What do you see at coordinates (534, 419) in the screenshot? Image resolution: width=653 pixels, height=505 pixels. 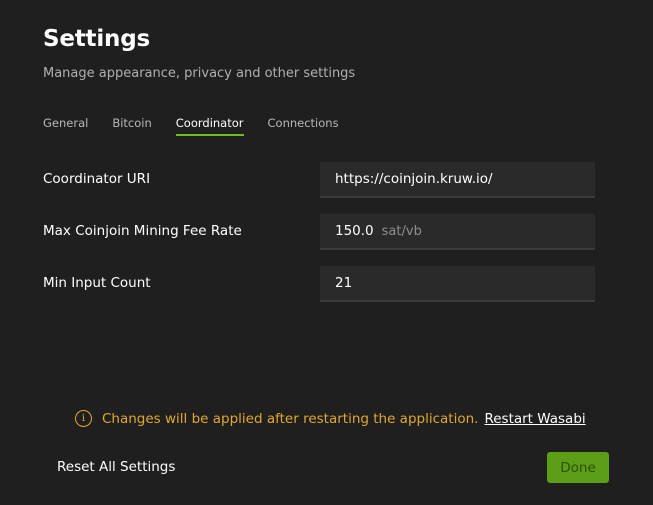 I see `restart-wasabi-link: Restart Wasabi` at bounding box center [534, 419].